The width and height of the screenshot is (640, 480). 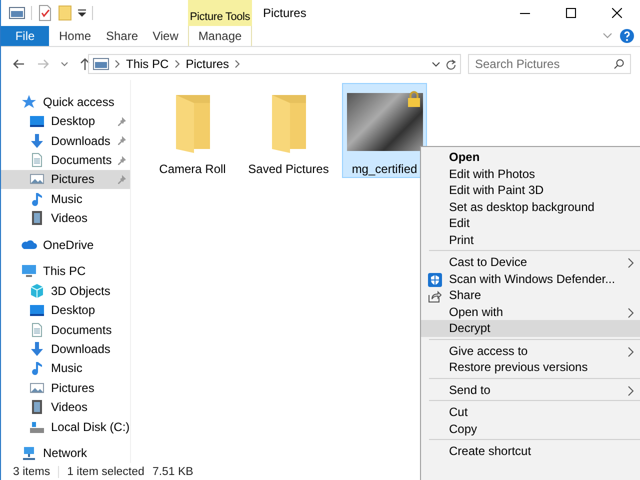 What do you see at coordinates (220, 13) in the screenshot?
I see `contextual-tab-header: Picture Tools` at bounding box center [220, 13].